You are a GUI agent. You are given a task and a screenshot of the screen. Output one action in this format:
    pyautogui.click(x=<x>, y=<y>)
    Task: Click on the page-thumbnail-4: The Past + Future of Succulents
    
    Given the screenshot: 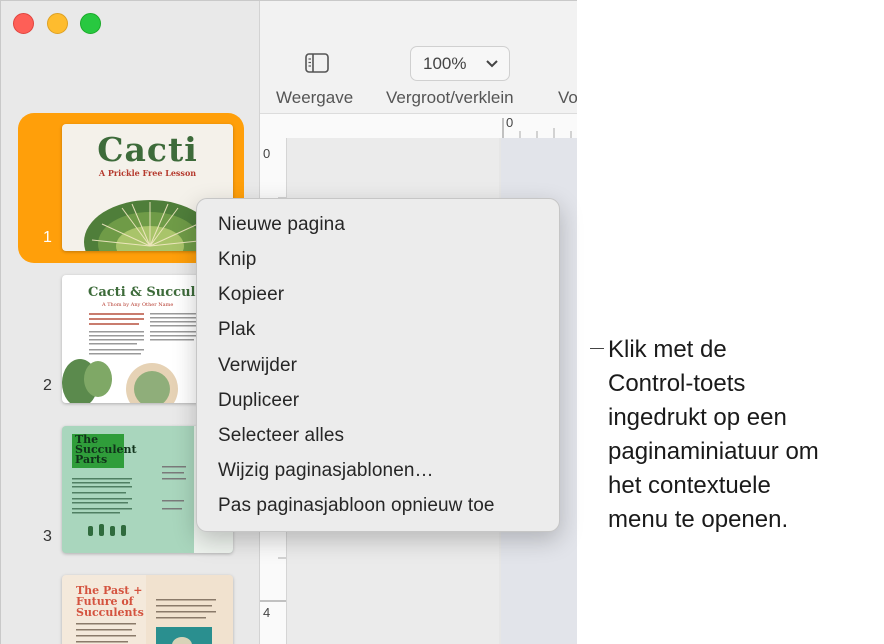 What is the action you would take?
    pyautogui.click(x=147, y=609)
    